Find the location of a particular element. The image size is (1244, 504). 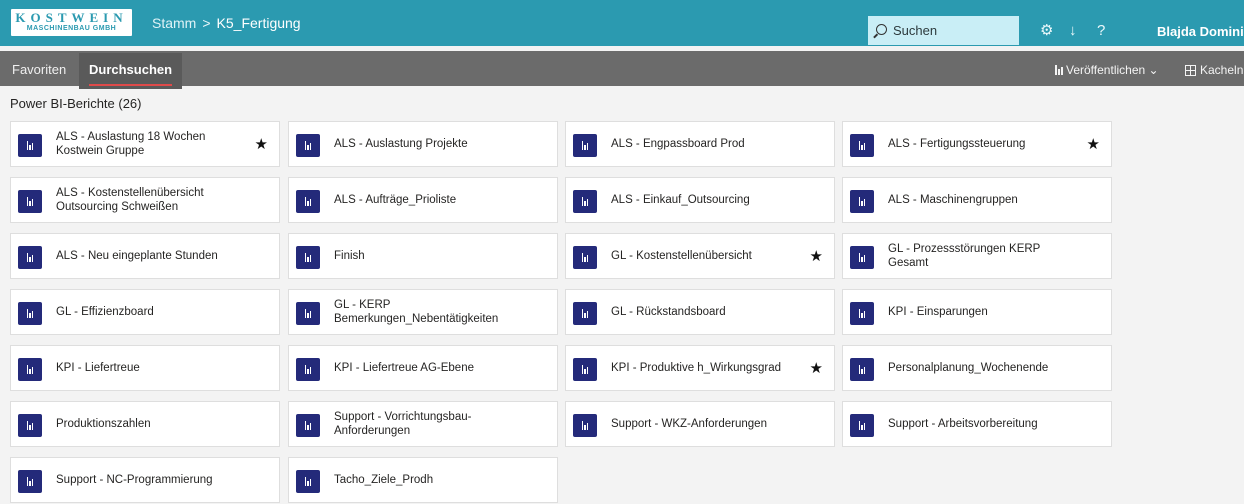

logo-subtitle: MASCHINENBAU GMBH is located at coordinates (71, 28).